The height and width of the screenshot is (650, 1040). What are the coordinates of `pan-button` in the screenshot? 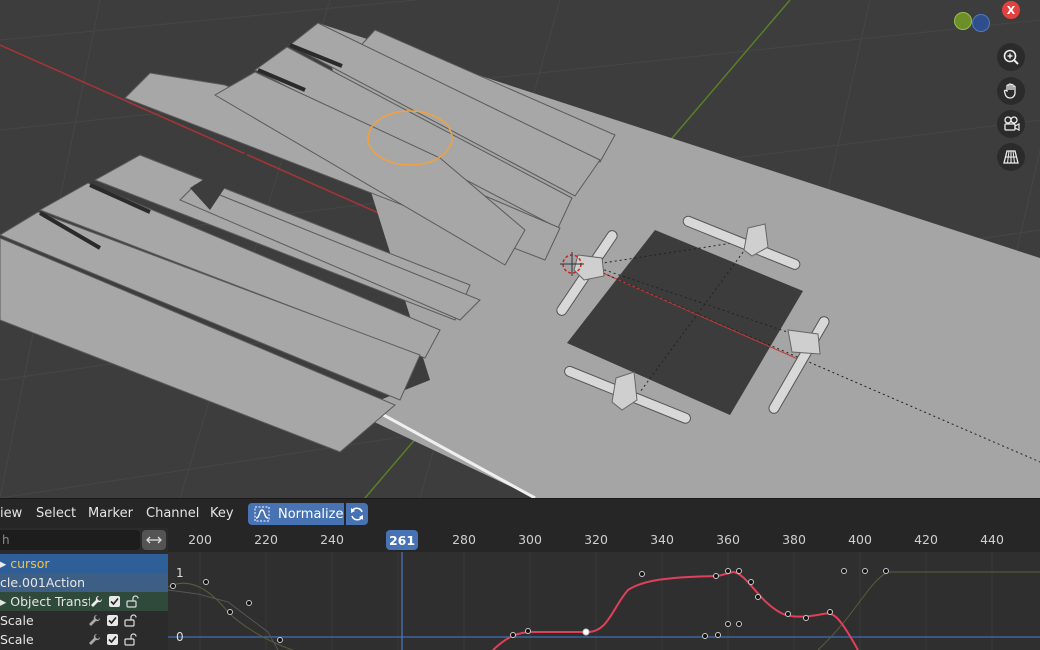 It's located at (1011, 91).